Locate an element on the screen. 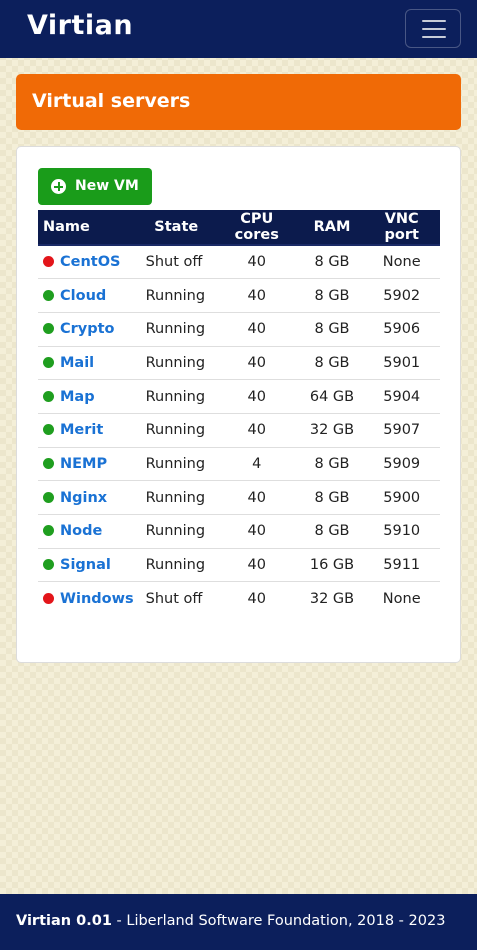  cell-name: Crypto is located at coordinates (89, 329).